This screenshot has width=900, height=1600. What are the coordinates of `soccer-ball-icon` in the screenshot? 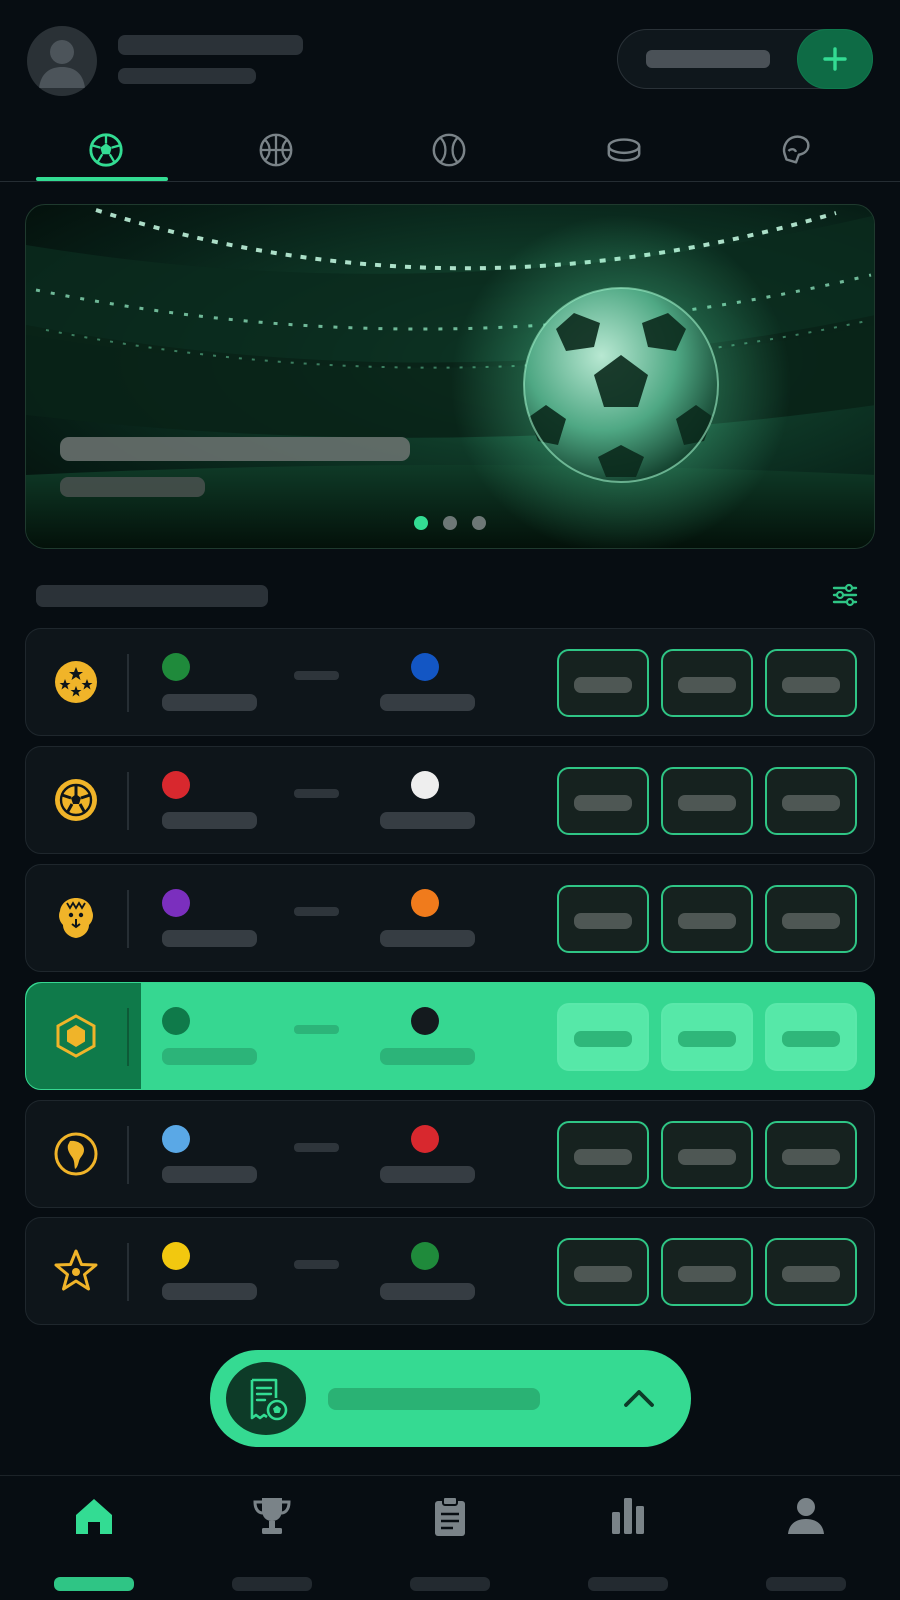 It's located at (106, 150).